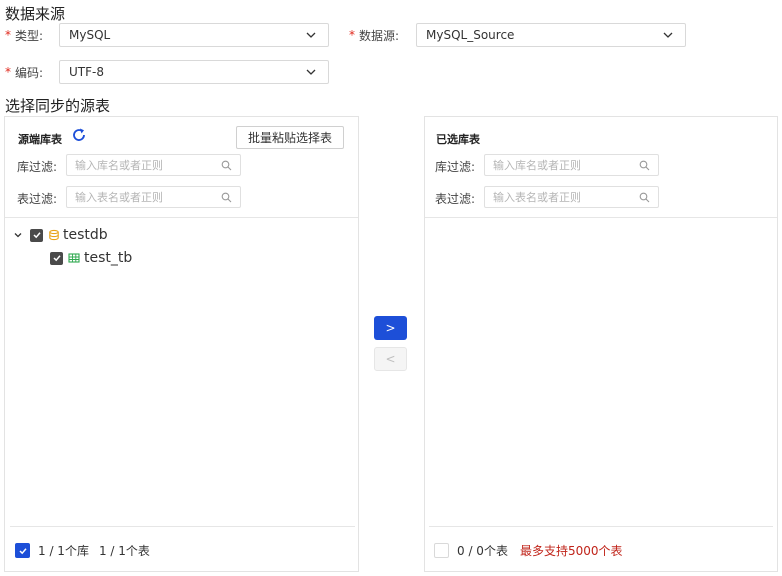 The width and height of the screenshot is (782, 576). What do you see at coordinates (58, 106) in the screenshot?
I see `select-tables-title: 选择同步的源表` at bounding box center [58, 106].